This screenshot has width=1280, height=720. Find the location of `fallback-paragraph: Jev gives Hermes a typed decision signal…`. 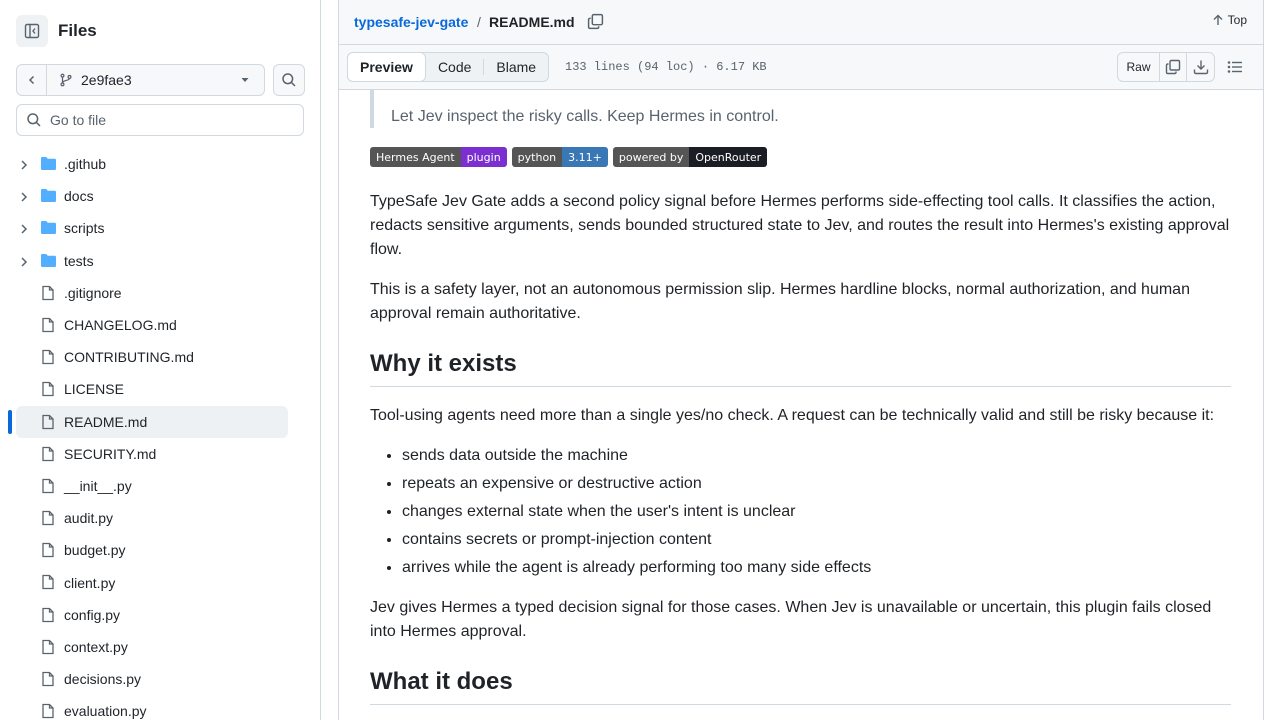

fallback-paragraph: Jev gives Hermes a typed decision signal… is located at coordinates (791, 619).